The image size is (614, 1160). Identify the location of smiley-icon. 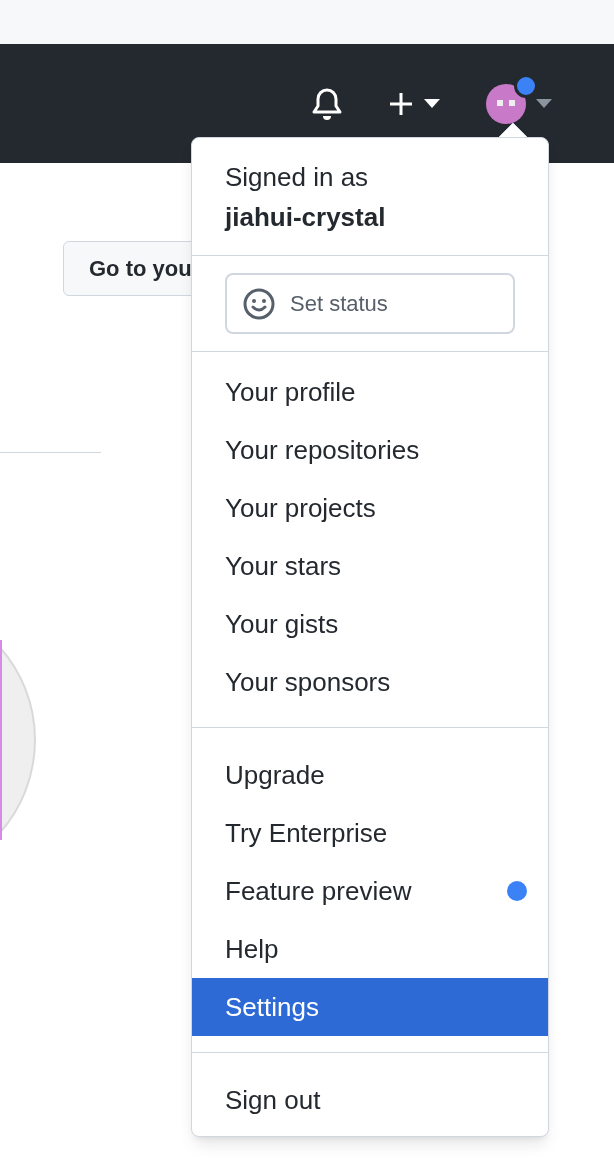
(259, 303).